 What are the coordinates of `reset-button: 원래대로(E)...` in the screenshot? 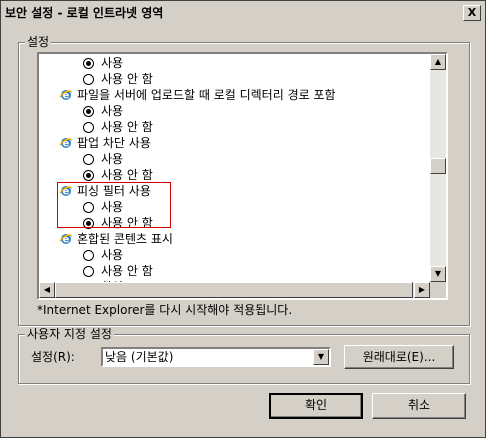 It's located at (399, 357).